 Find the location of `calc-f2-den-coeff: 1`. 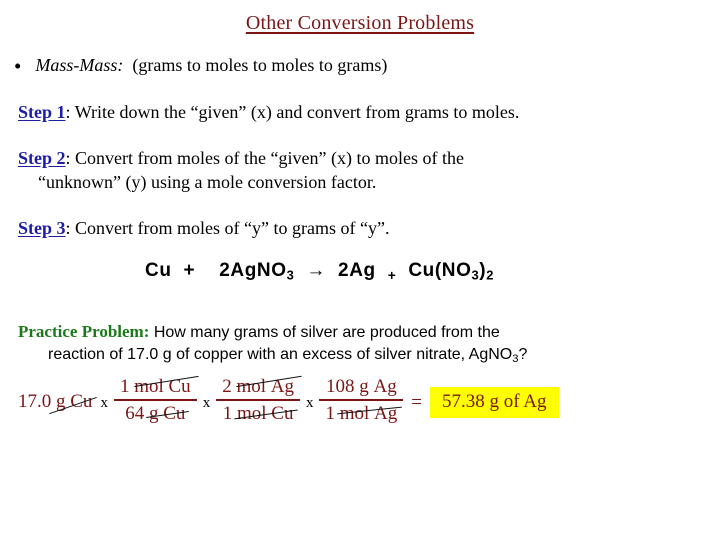

calc-f2-den-coeff: 1 is located at coordinates (227, 413).